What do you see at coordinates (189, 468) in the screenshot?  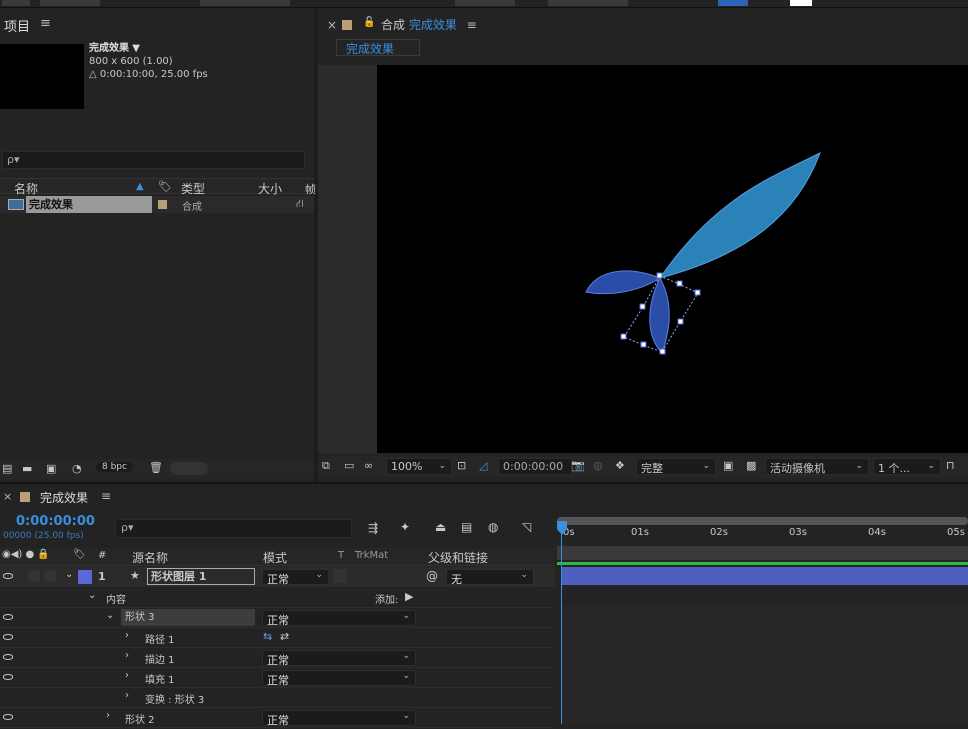 I see `thumbnail-slider` at bounding box center [189, 468].